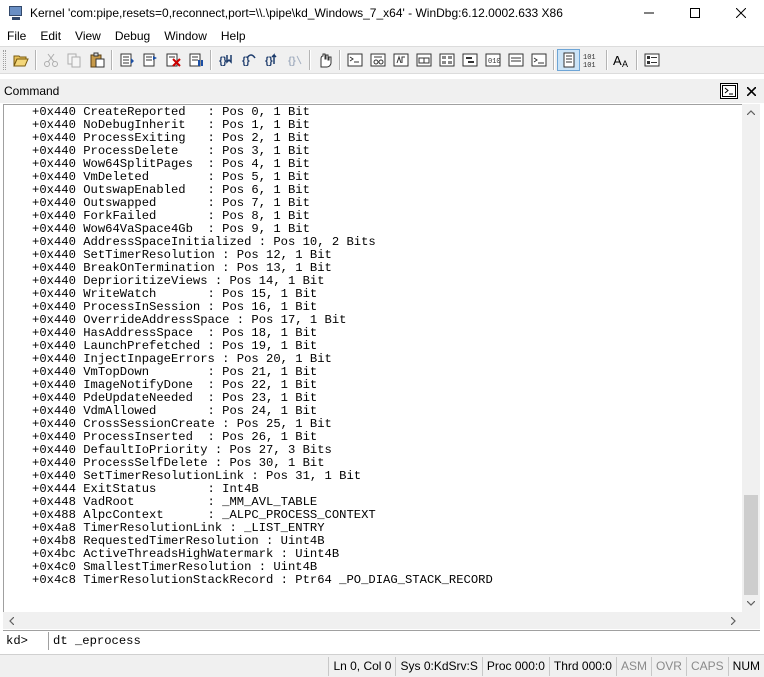  I want to click on log-window-button, so click(538, 60).